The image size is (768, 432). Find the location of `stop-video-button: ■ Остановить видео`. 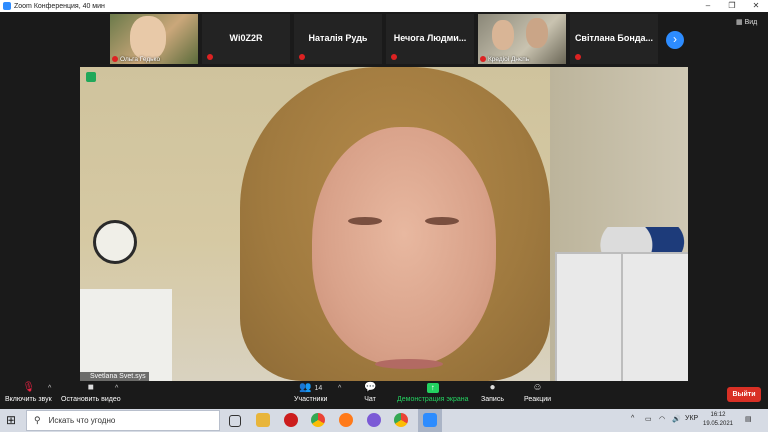

stop-video-button: ■ Остановить видео is located at coordinates (91, 393).